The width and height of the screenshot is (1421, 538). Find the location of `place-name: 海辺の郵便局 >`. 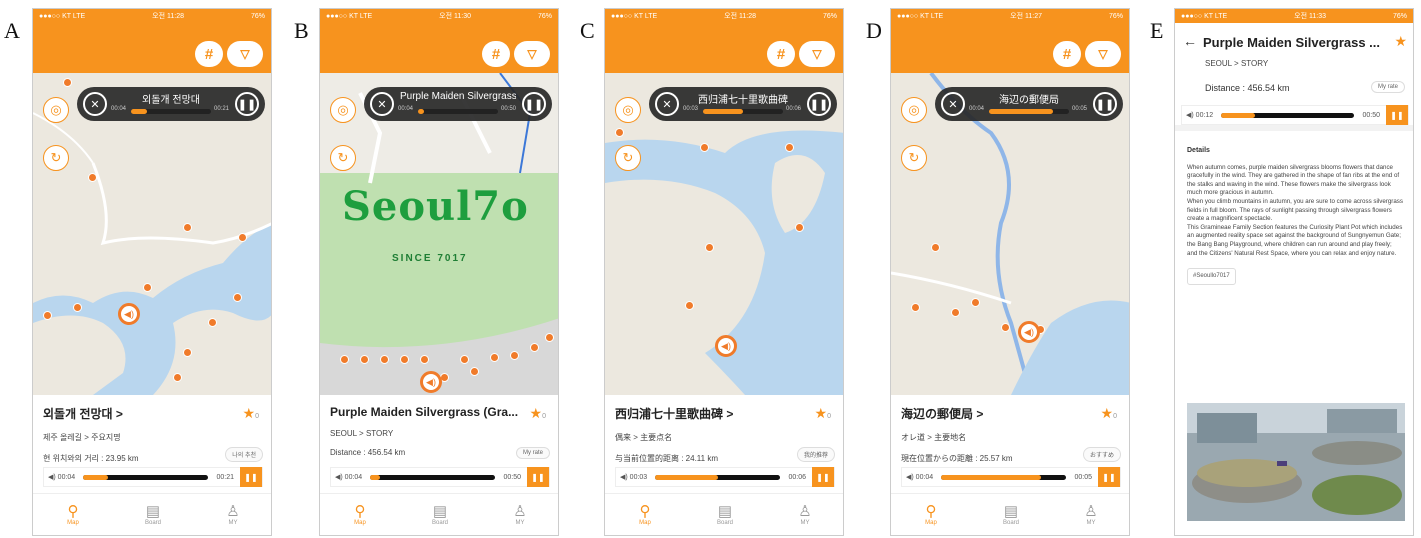

place-name: 海辺の郵便局 > is located at coordinates (1011, 413).